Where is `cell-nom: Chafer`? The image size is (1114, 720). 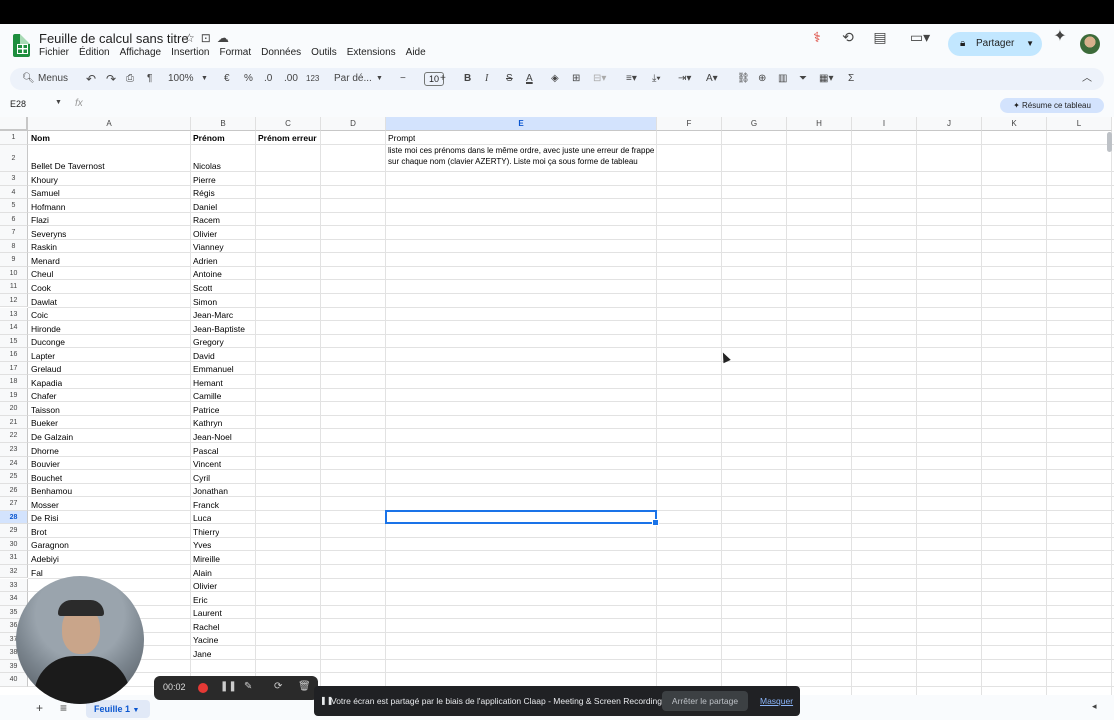
cell-nom: Chafer is located at coordinates (44, 396).